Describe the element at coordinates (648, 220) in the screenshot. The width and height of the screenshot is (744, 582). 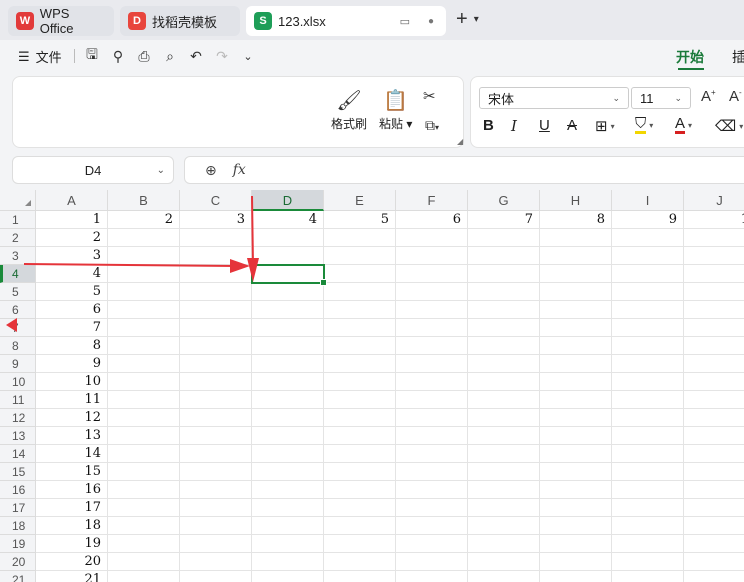
I see `cell-i1: 9` at that location.